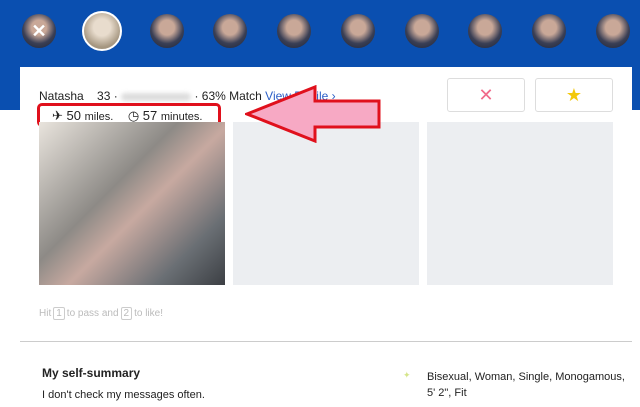 This screenshot has height=407, width=640. I want to click on profile-name: Natasha, so click(61, 96).